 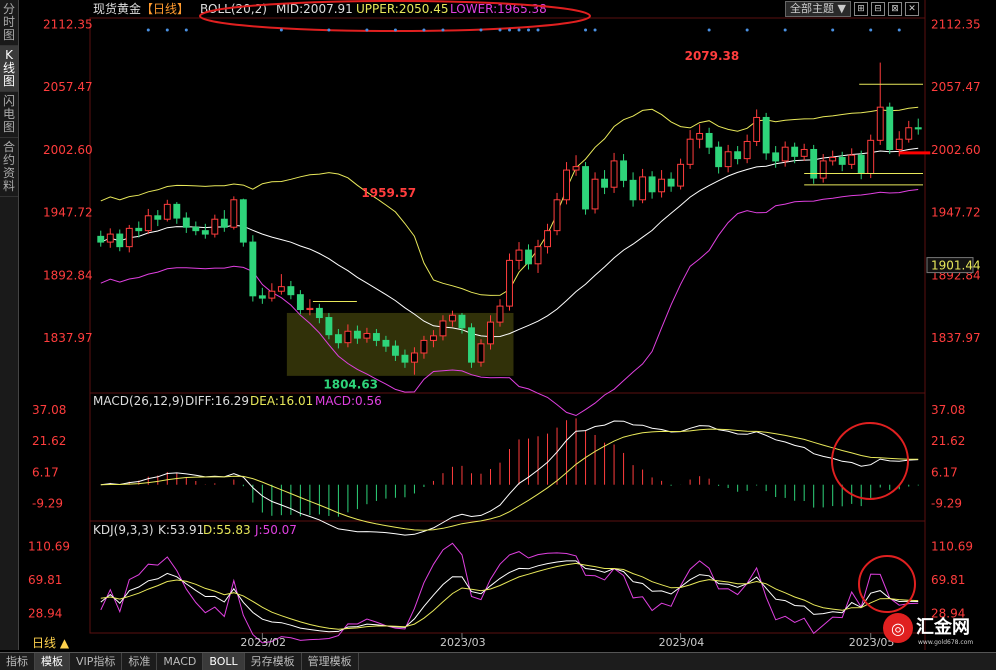 I want to click on left-price-label-5: 1837.97, so click(x=68, y=338).